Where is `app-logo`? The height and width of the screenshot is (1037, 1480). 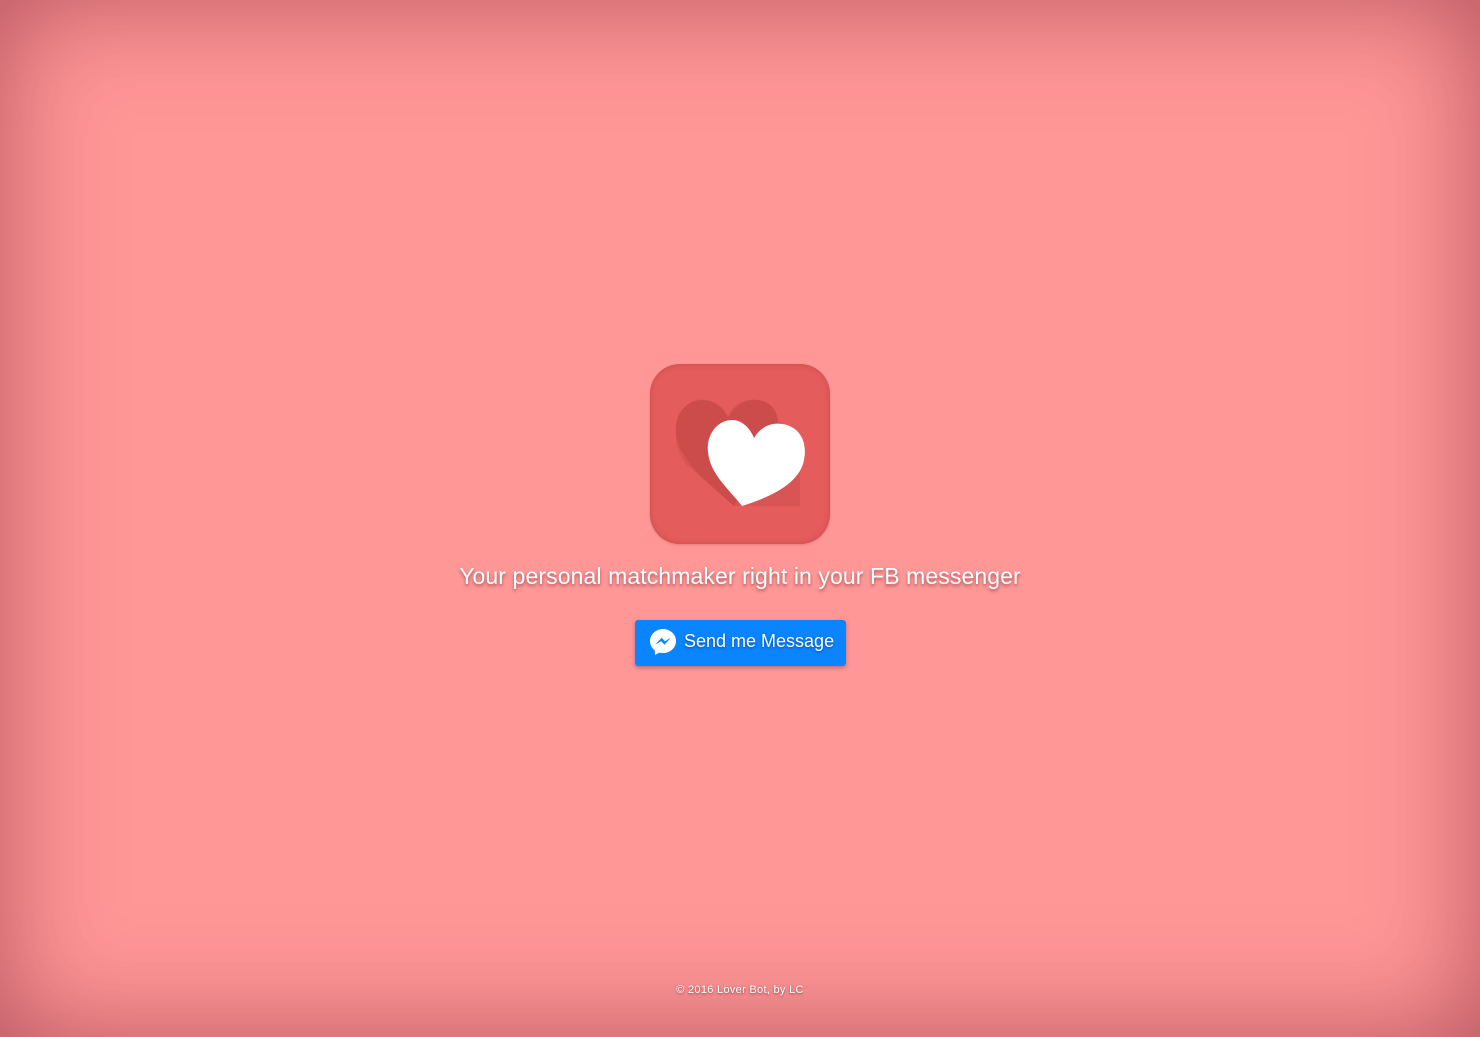
app-logo is located at coordinates (740, 454).